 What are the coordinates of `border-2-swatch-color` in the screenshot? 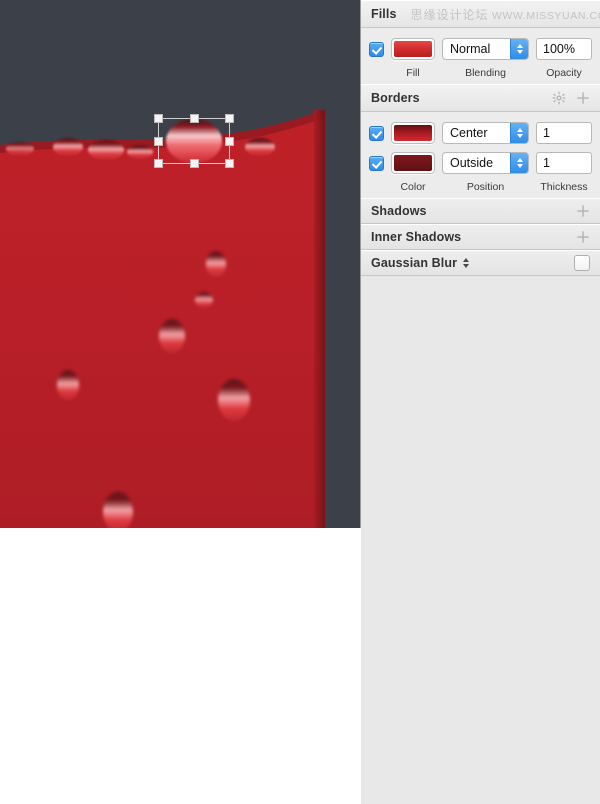 It's located at (413, 163).